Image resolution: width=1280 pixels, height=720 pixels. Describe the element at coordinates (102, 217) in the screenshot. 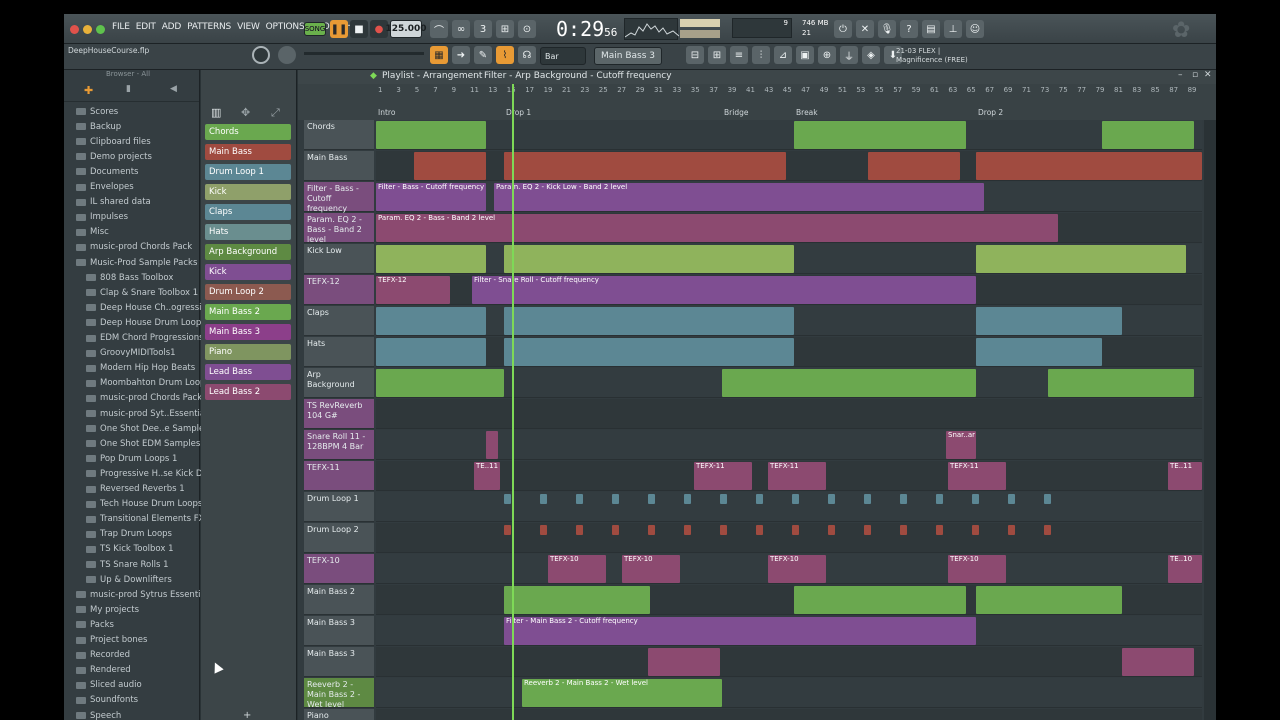

I see `browser-item: Impulses` at that location.